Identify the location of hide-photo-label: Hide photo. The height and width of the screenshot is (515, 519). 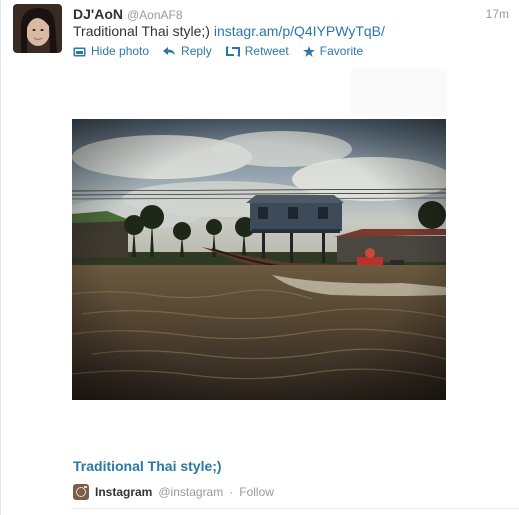
(120, 51).